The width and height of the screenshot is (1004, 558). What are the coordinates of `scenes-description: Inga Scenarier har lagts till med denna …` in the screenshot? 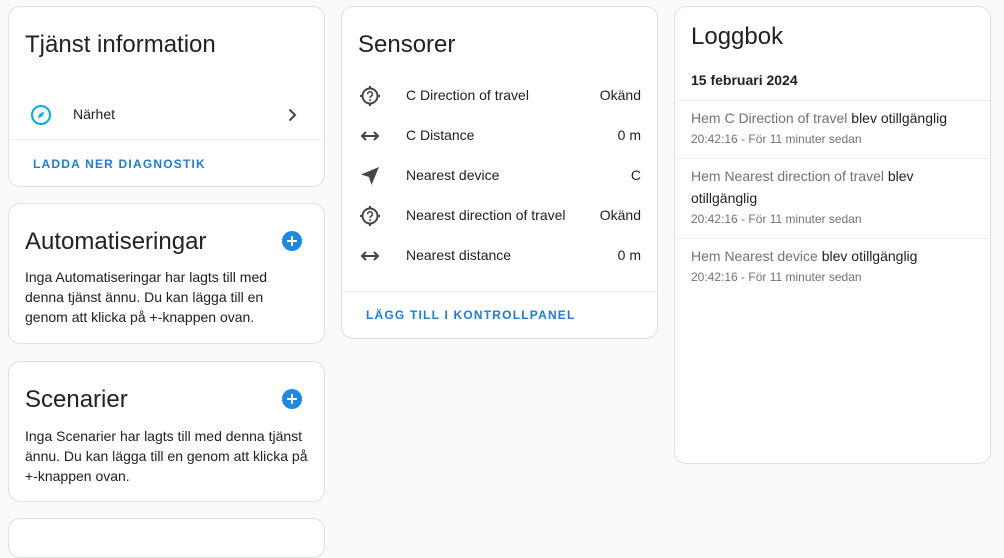 It's located at (166, 456).